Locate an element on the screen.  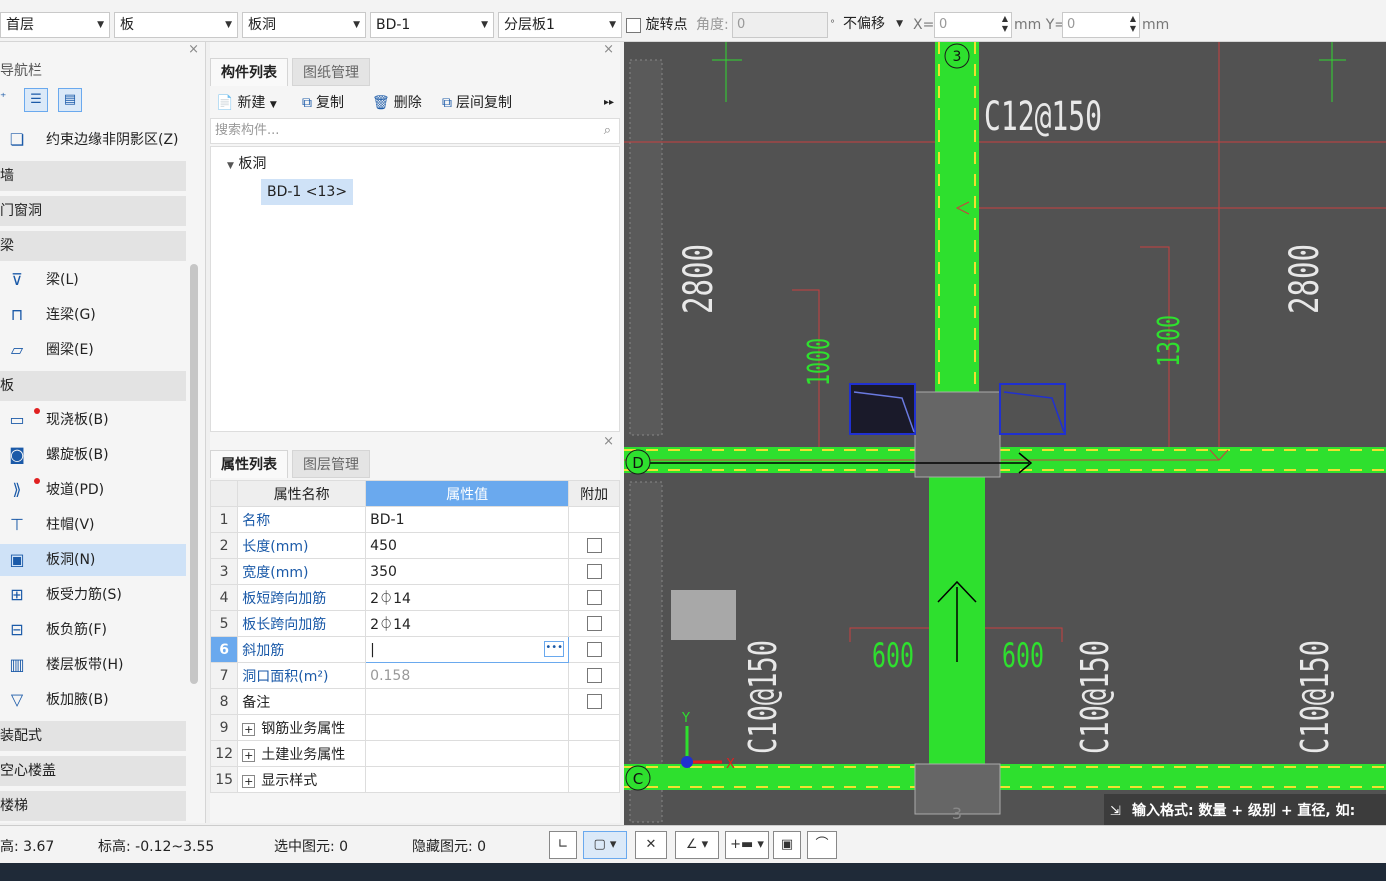
layer-display-icon: ▣ is located at coordinates (787, 845).